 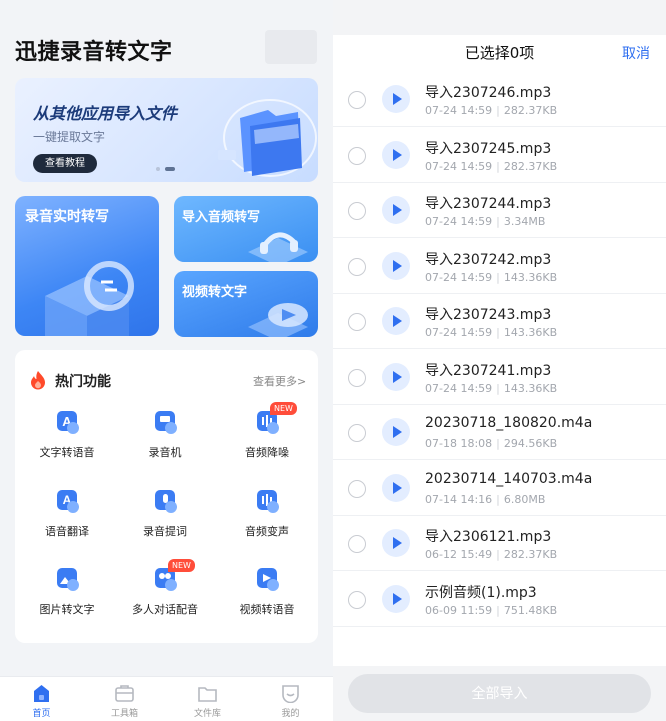 What do you see at coordinates (499, 17) in the screenshot?
I see `status-bar-area` at bounding box center [499, 17].